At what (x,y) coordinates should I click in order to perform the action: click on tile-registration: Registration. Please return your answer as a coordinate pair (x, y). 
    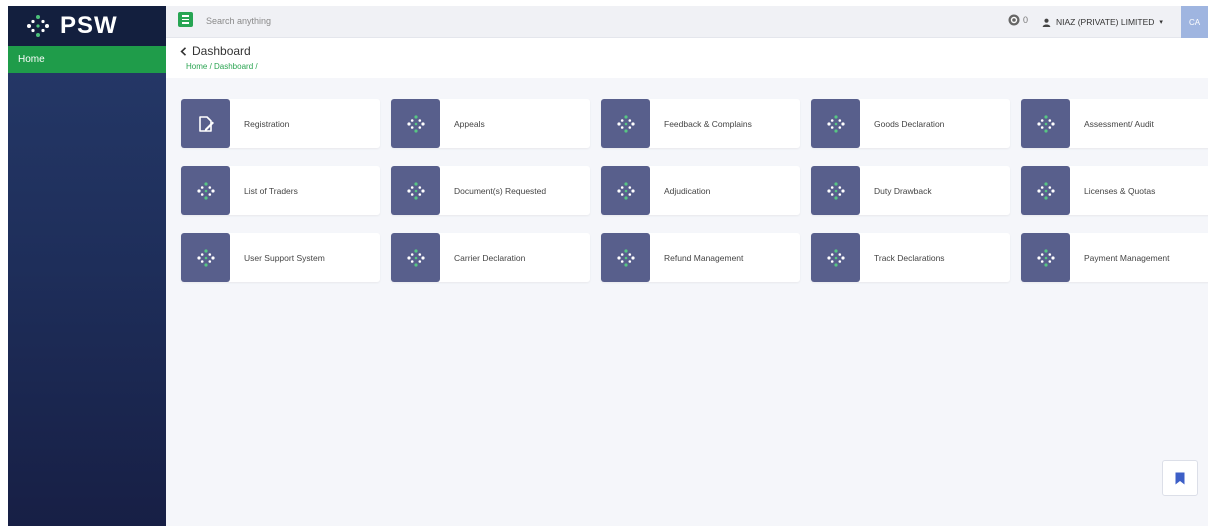
    Looking at the image, I should click on (280, 123).